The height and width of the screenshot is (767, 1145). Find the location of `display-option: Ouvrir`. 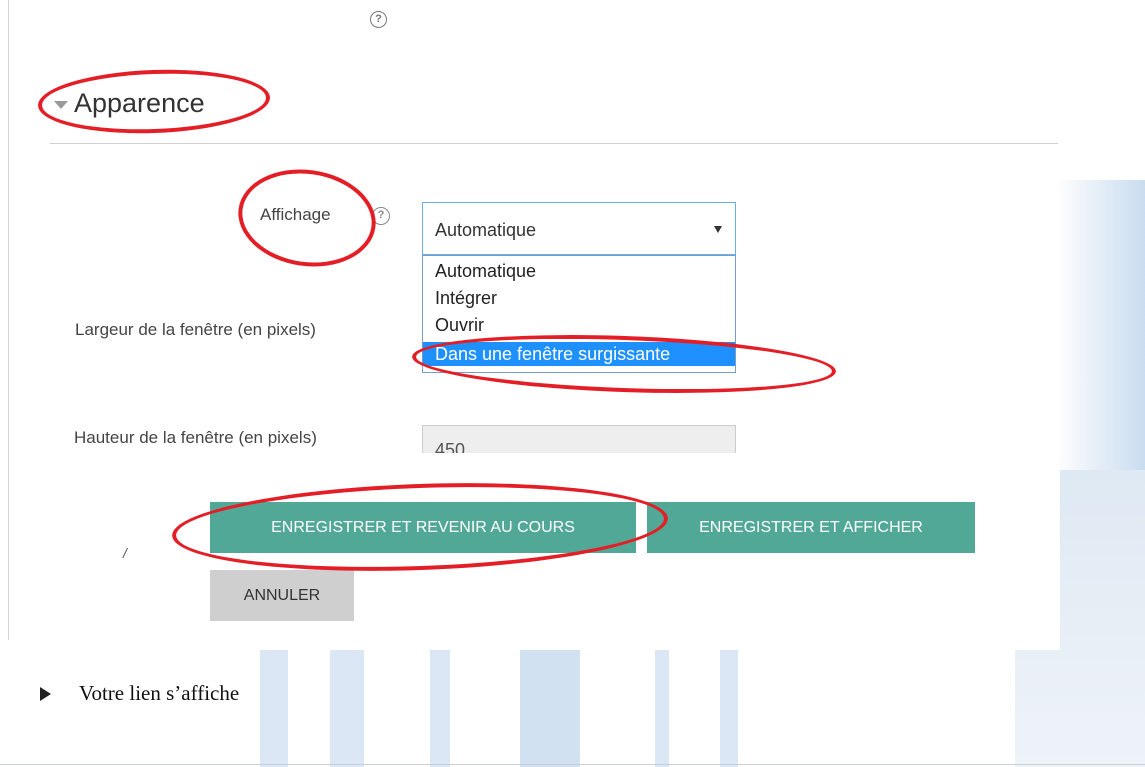

display-option: Ouvrir is located at coordinates (579, 325).